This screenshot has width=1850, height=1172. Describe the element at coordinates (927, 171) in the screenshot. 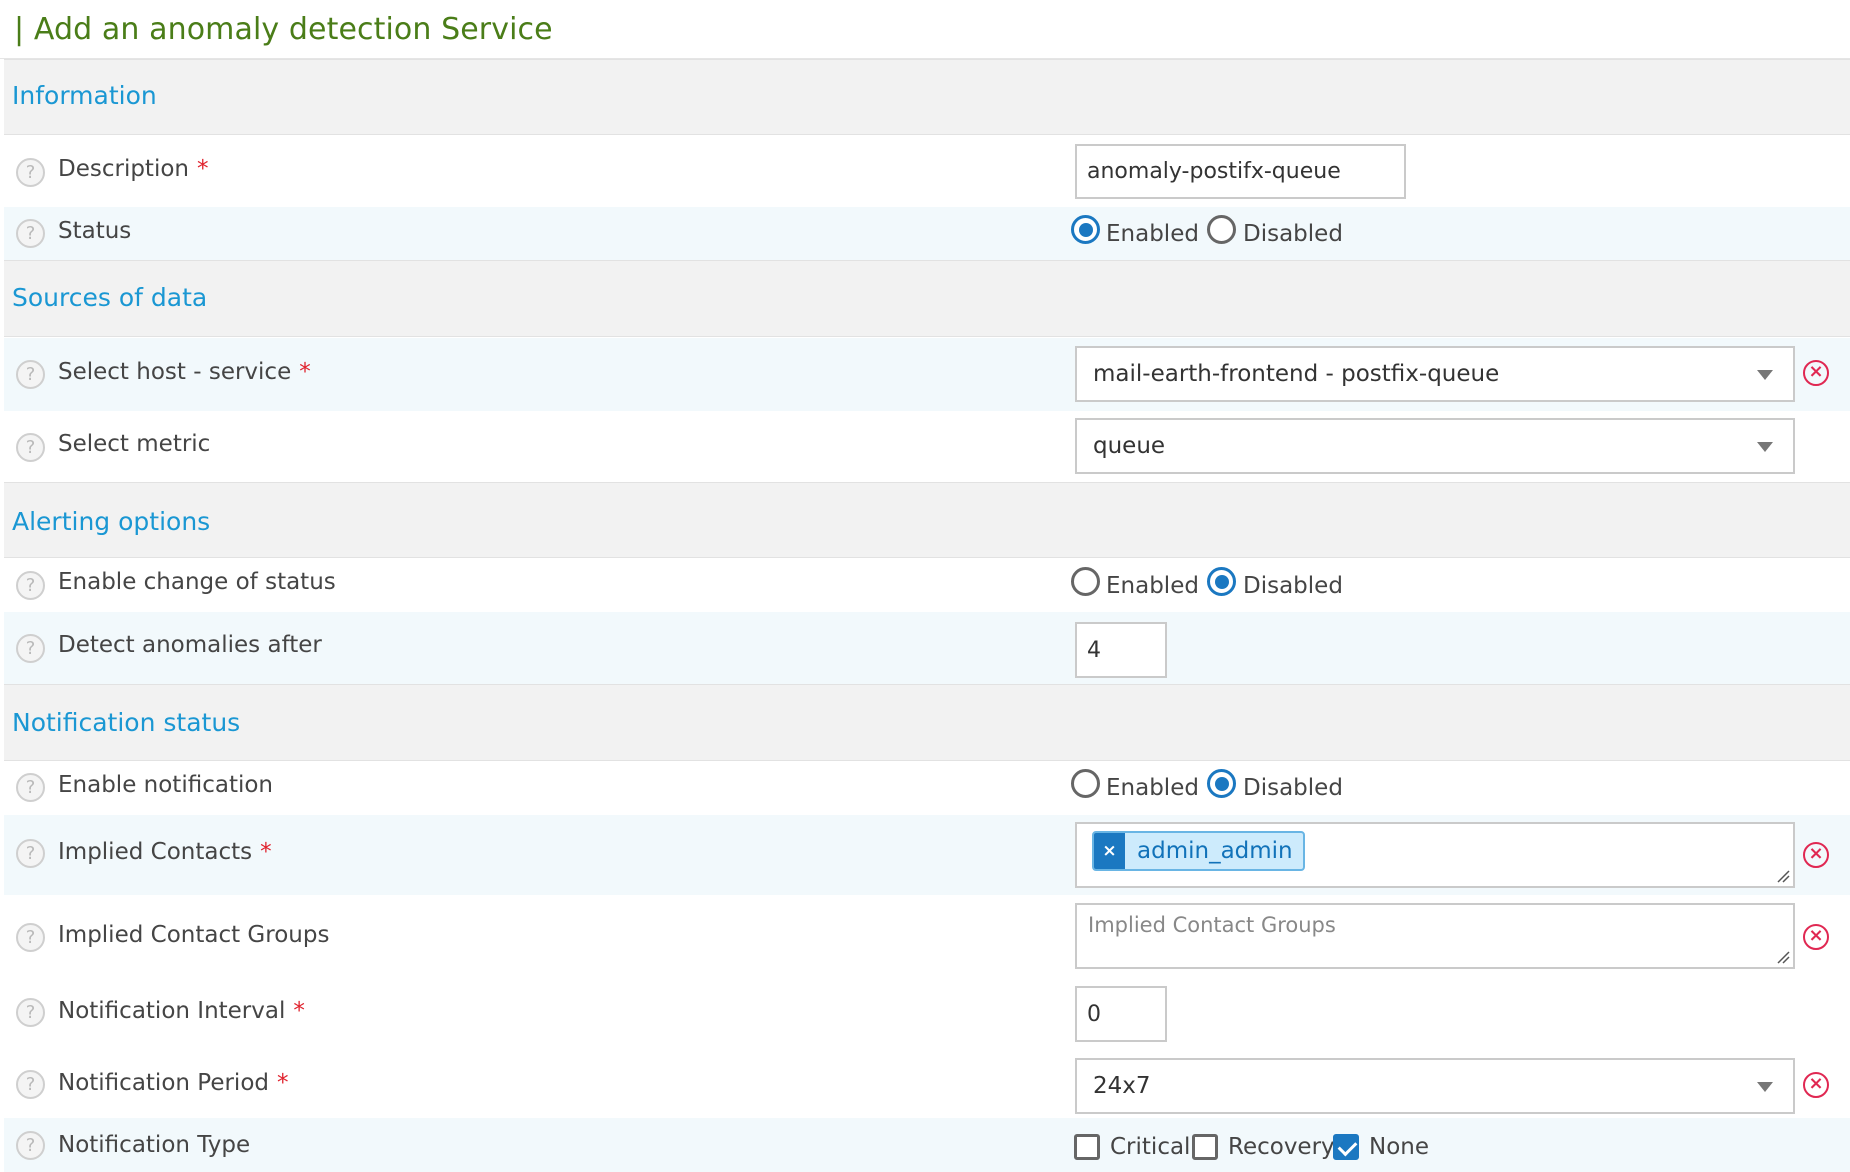

I see `row-description: ? Description * anomaly-postifx-queue` at that location.